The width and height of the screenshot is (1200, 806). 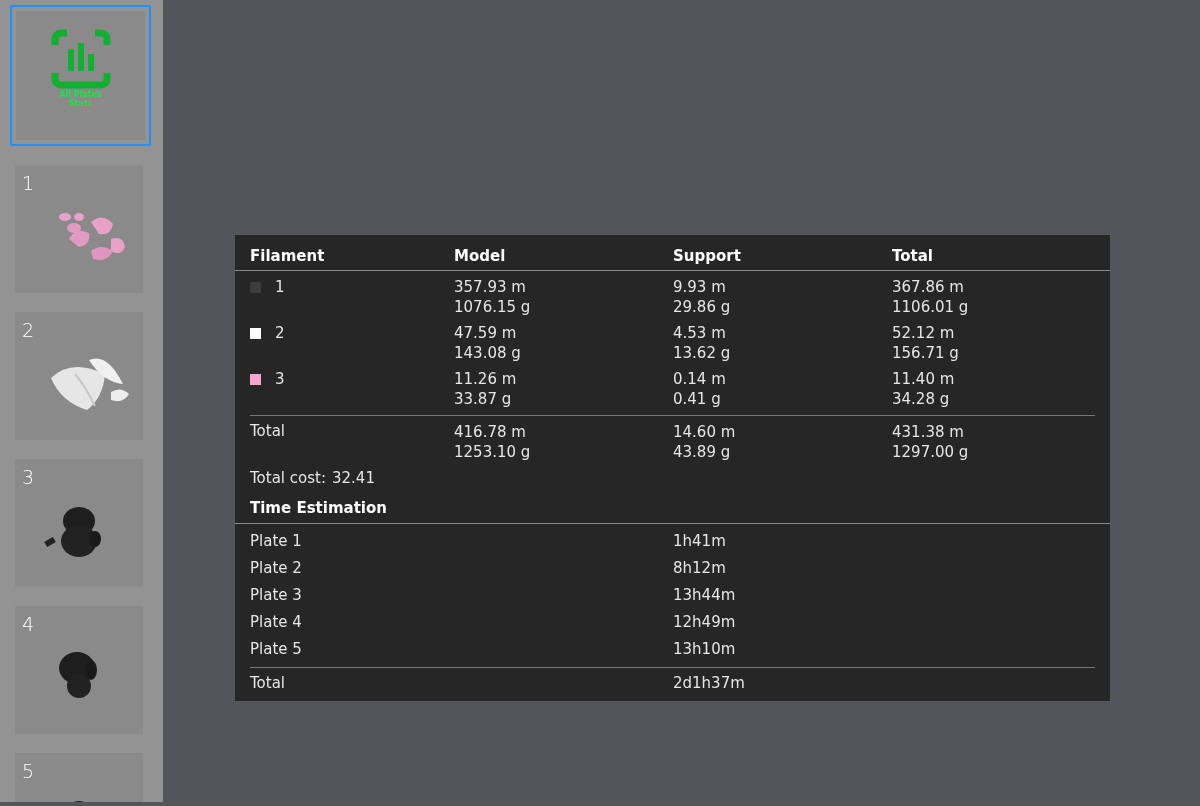 What do you see at coordinates (79, 376) in the screenshot?
I see `plate-thumbnail: 2` at bounding box center [79, 376].